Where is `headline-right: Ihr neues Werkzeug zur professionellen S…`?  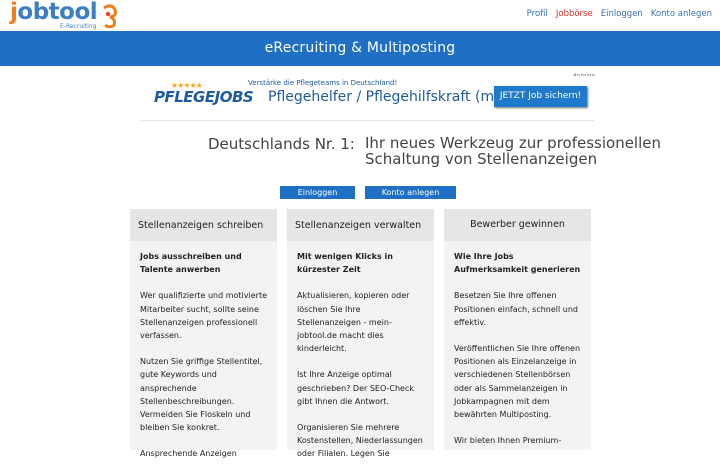 headline-right: Ihr neues Werkzeug zur professionellen S… is located at coordinates (513, 151).